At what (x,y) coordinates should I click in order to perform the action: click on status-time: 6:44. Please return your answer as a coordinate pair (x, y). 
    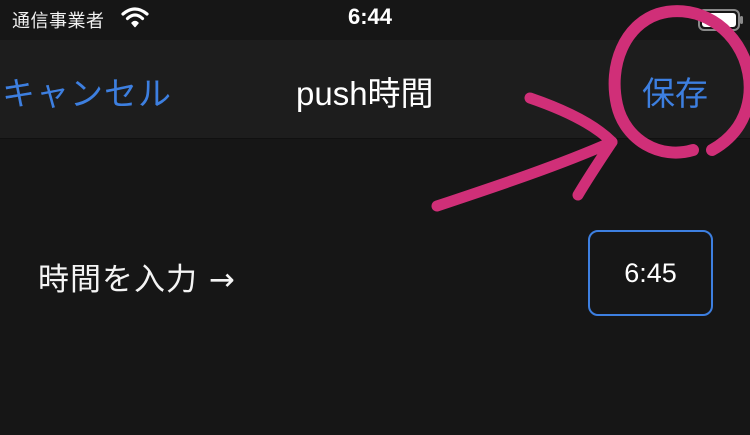
    Looking at the image, I should click on (370, 16).